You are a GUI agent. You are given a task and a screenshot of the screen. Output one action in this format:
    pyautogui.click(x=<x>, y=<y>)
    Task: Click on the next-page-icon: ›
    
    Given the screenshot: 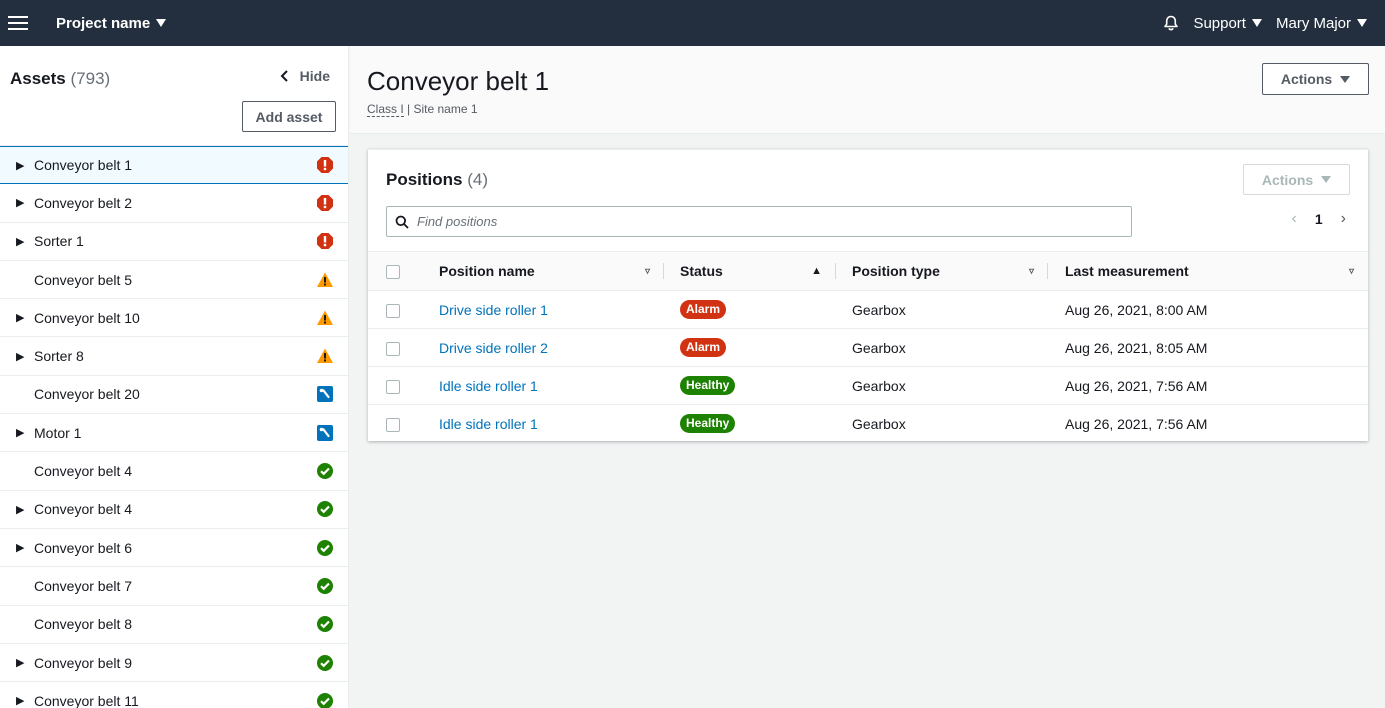 What is the action you would take?
    pyautogui.click(x=1343, y=219)
    